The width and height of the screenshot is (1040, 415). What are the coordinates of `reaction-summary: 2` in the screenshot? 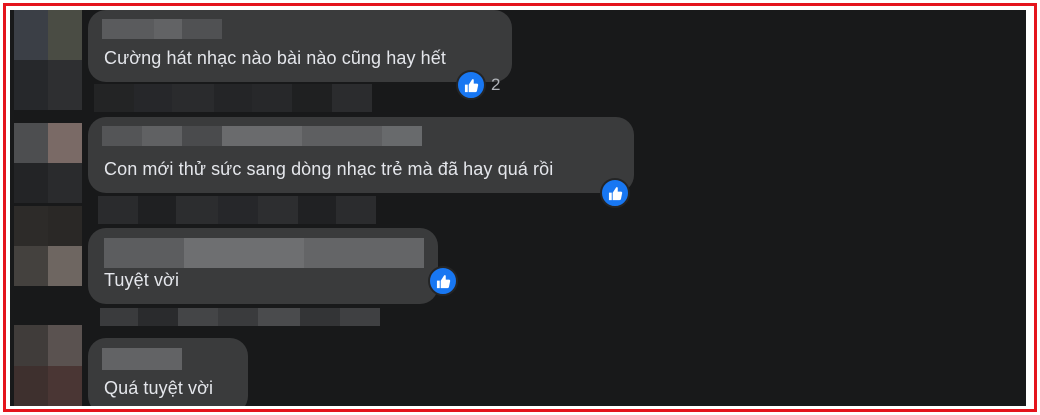 It's located at (478, 85).